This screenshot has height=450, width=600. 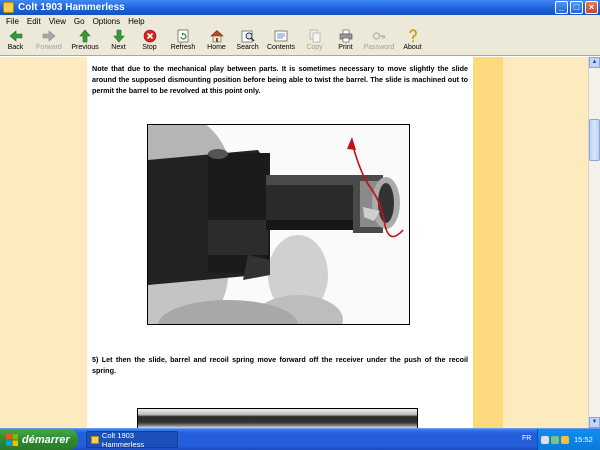 I want to click on stop-icon, so click(x=149, y=36).